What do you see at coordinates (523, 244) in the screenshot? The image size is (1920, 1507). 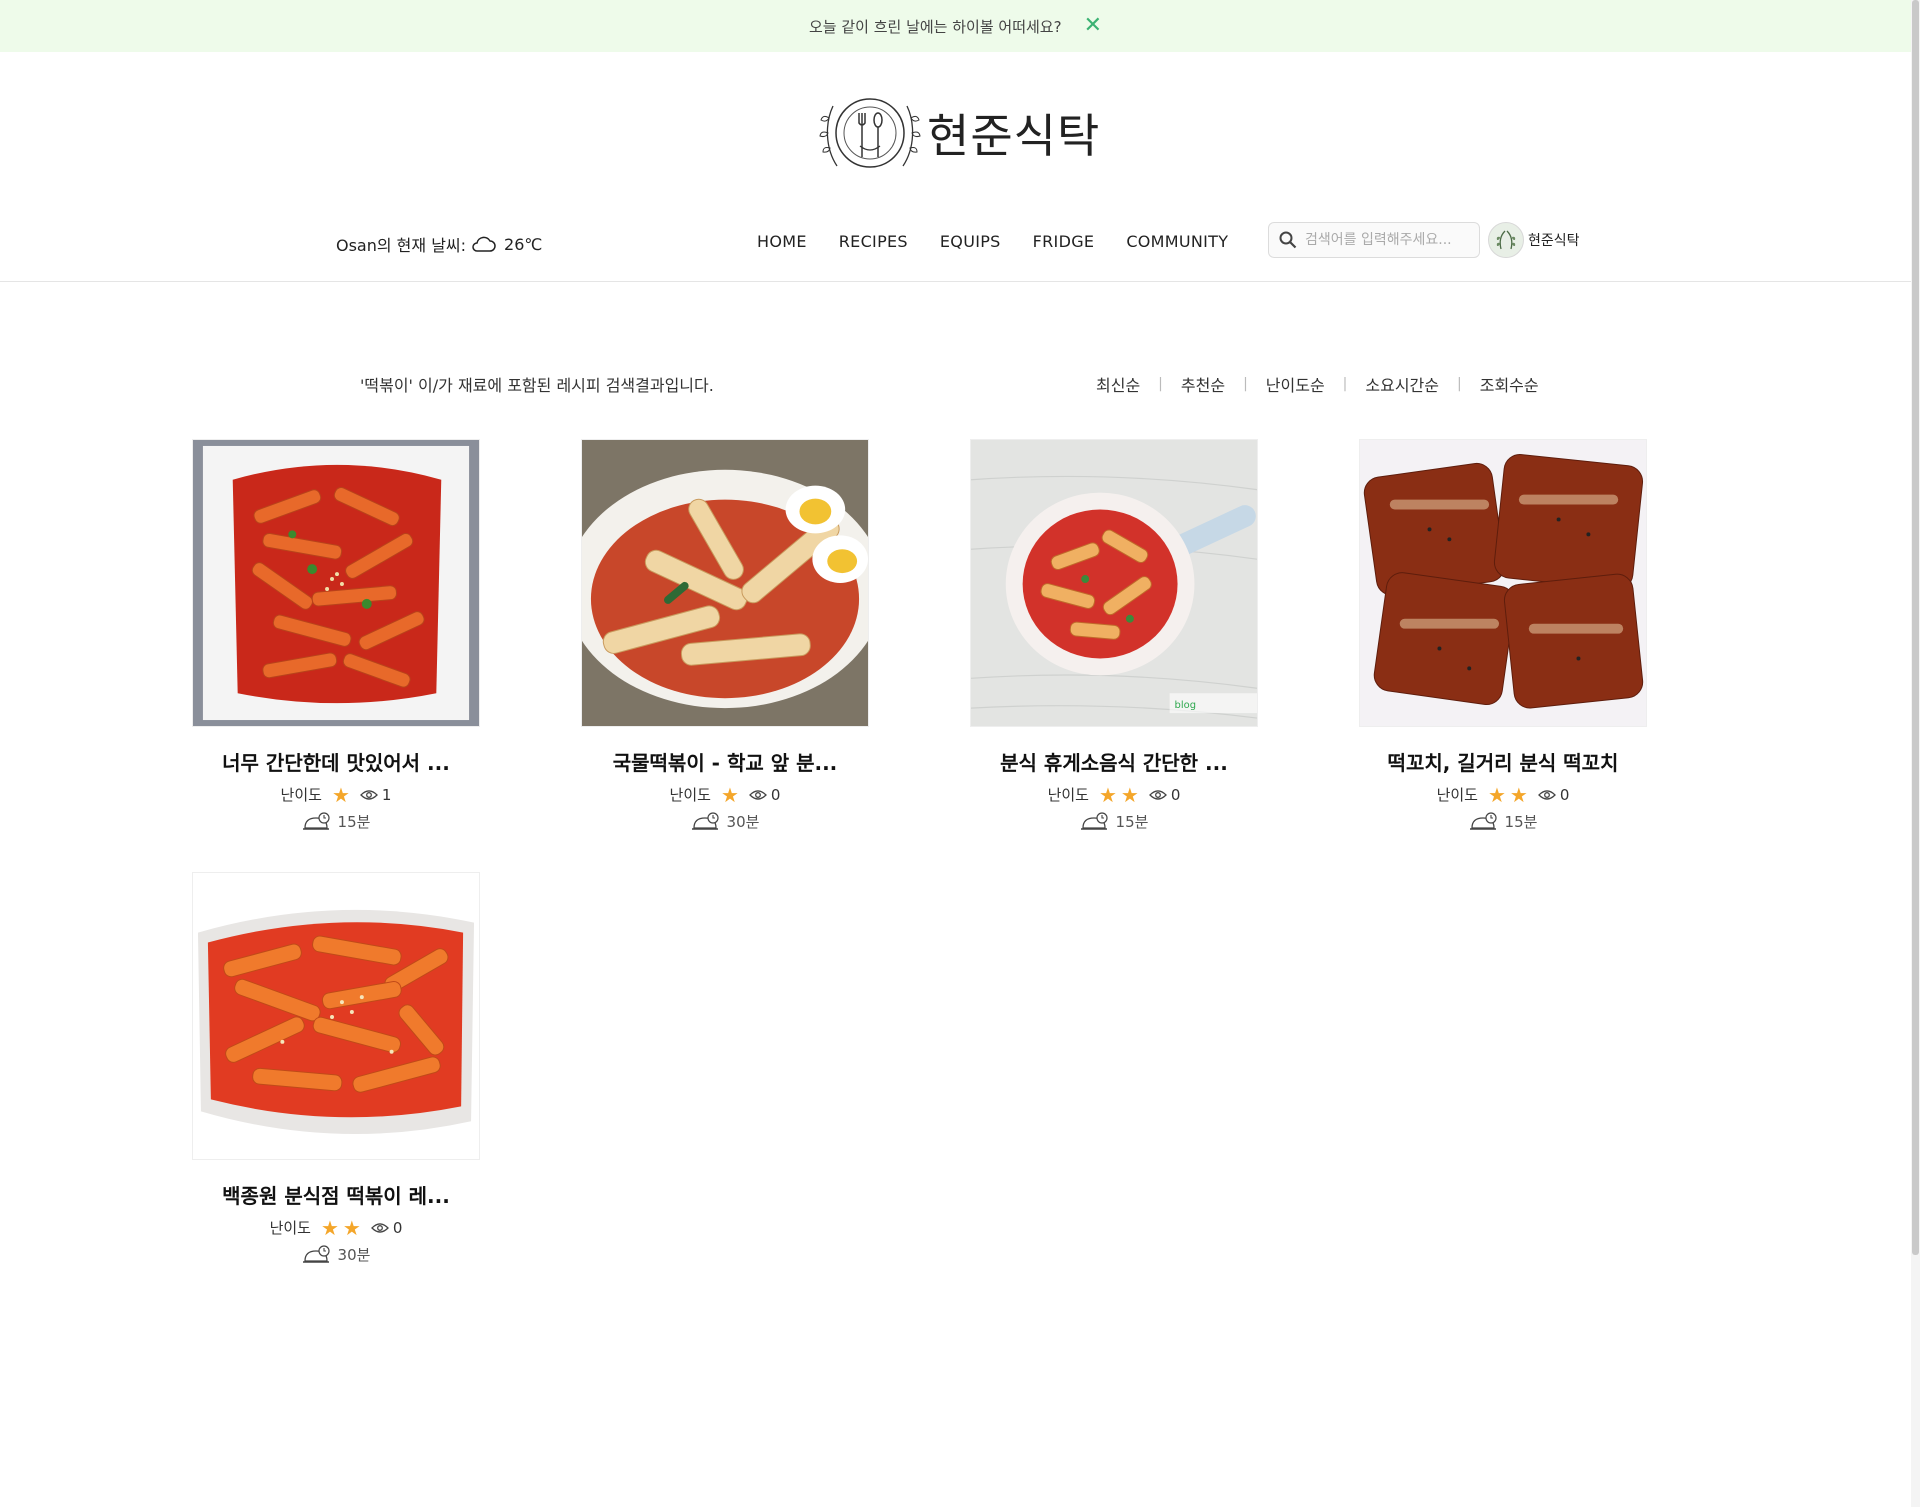 I see `weather-temperature: 26℃` at bounding box center [523, 244].